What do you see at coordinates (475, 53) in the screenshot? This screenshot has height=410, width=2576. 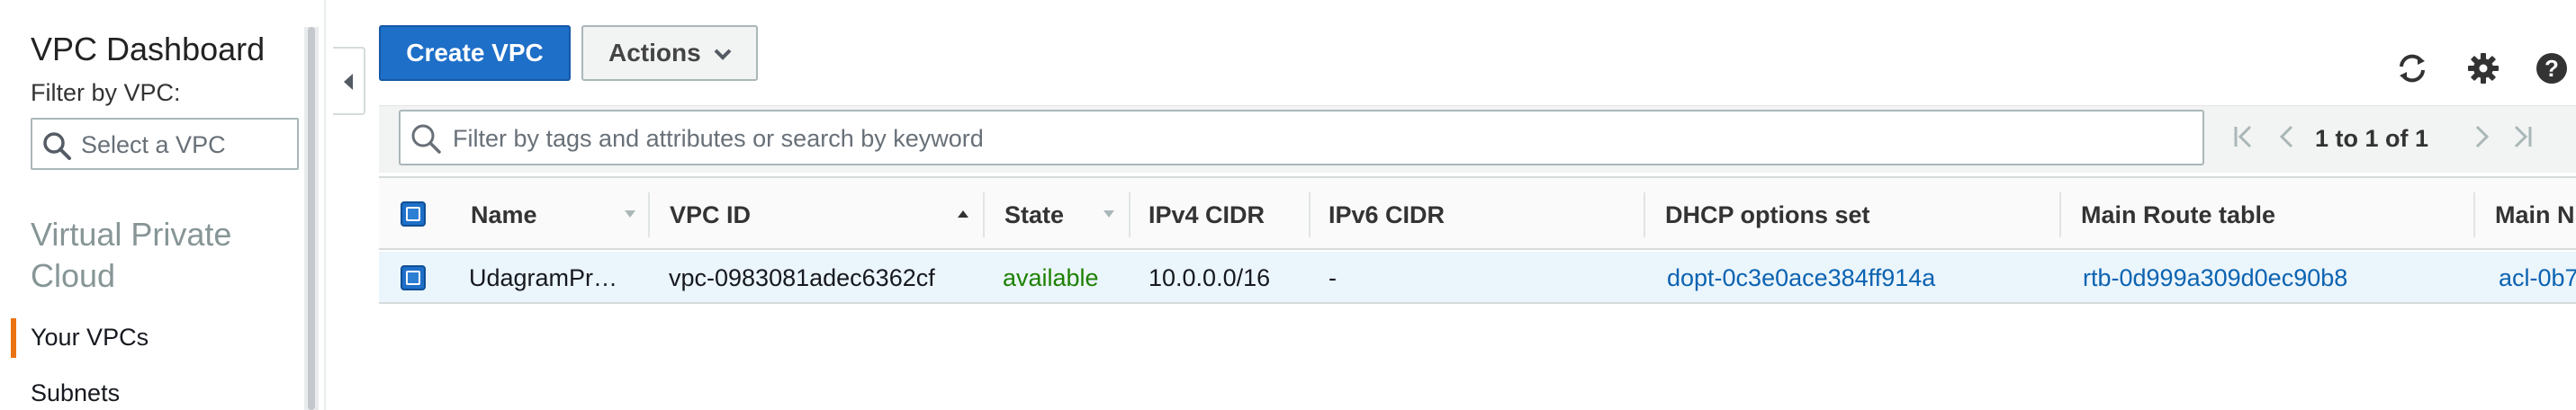 I see `create-vpc-button: Create VPC` at bounding box center [475, 53].